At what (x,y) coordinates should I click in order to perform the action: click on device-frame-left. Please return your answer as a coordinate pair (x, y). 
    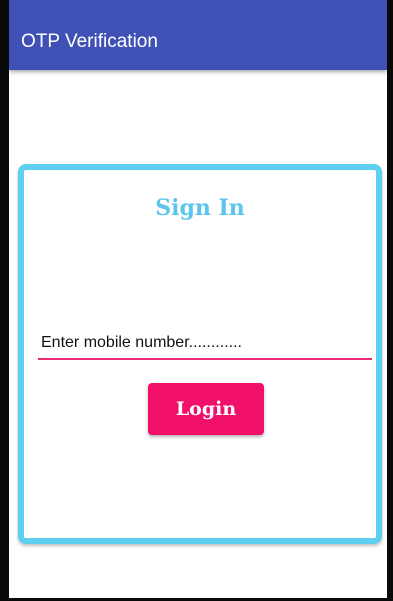
    Looking at the image, I should click on (4, 300).